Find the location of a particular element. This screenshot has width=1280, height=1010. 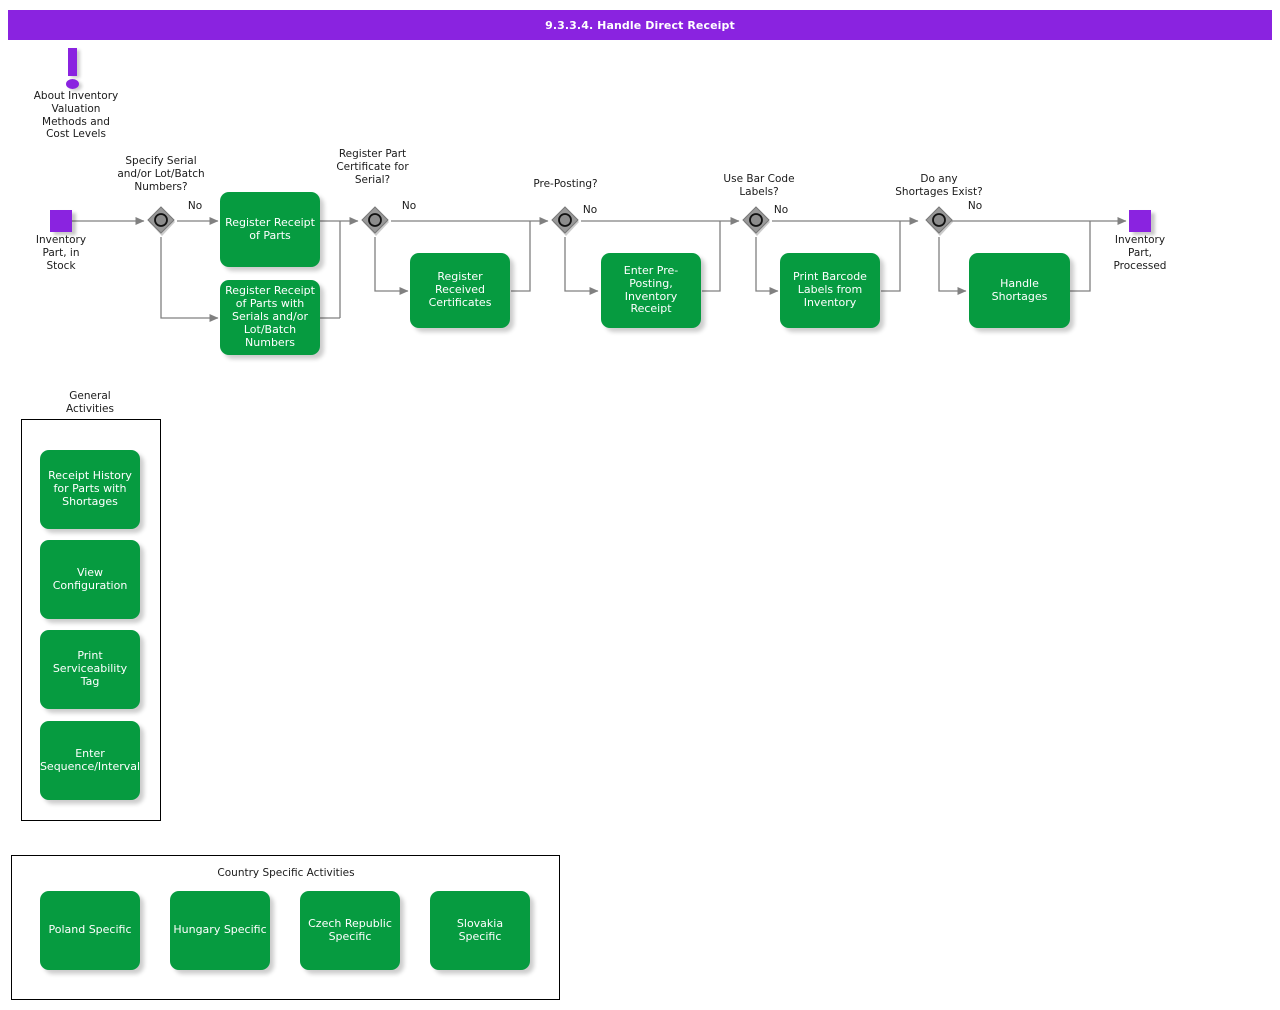

country-activity-slovakia: Slovakia Specific is located at coordinates (480, 930).